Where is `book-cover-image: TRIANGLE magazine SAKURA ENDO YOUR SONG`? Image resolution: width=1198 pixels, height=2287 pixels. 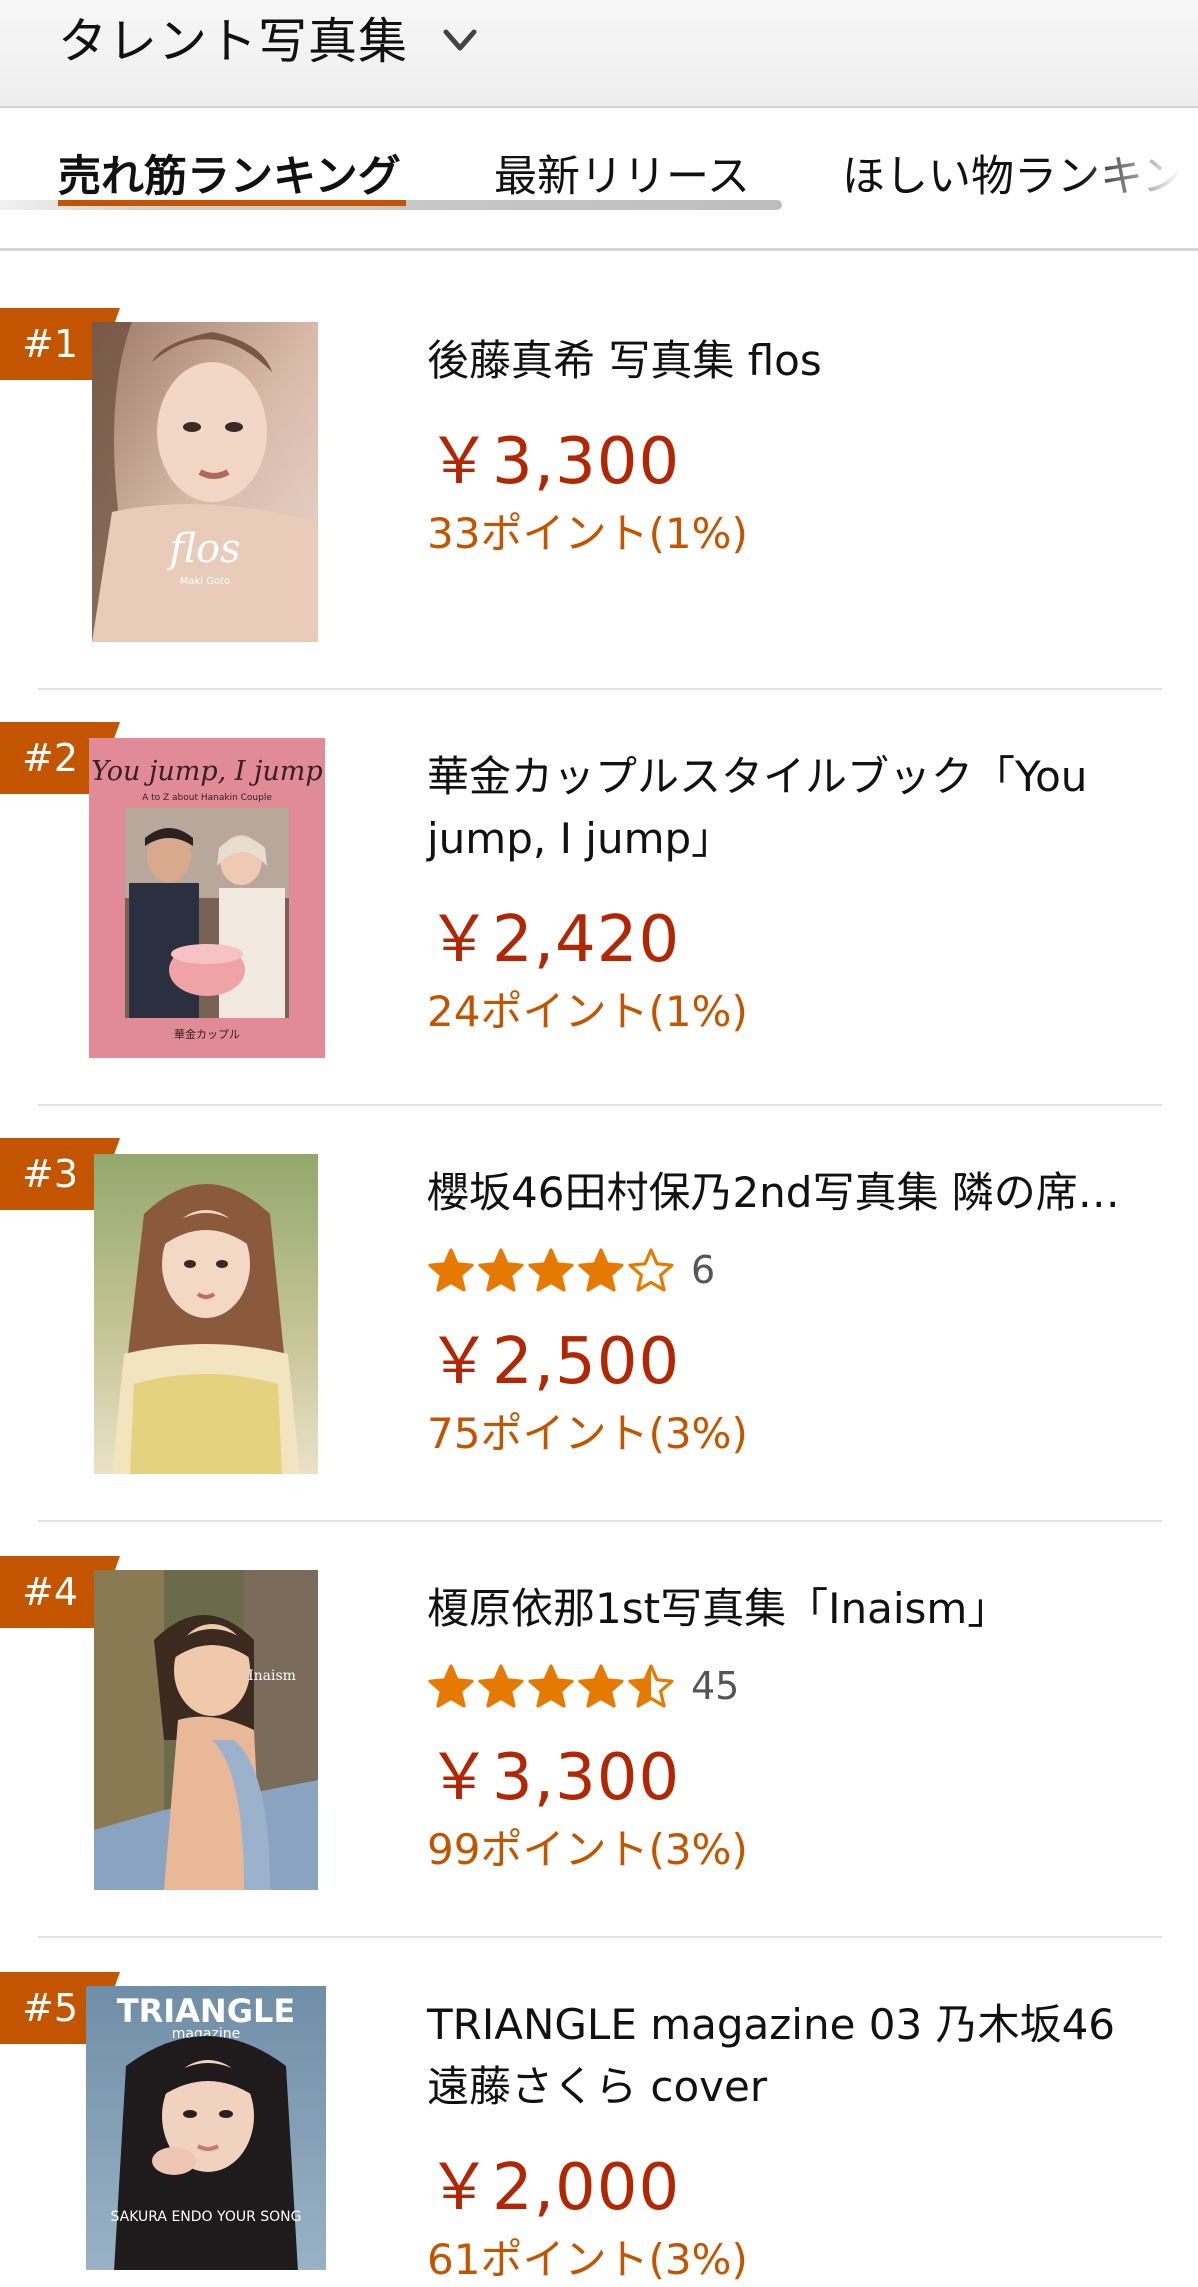
book-cover-image: TRIANGLE magazine SAKURA ENDO YOUR SONG is located at coordinates (206, 2128).